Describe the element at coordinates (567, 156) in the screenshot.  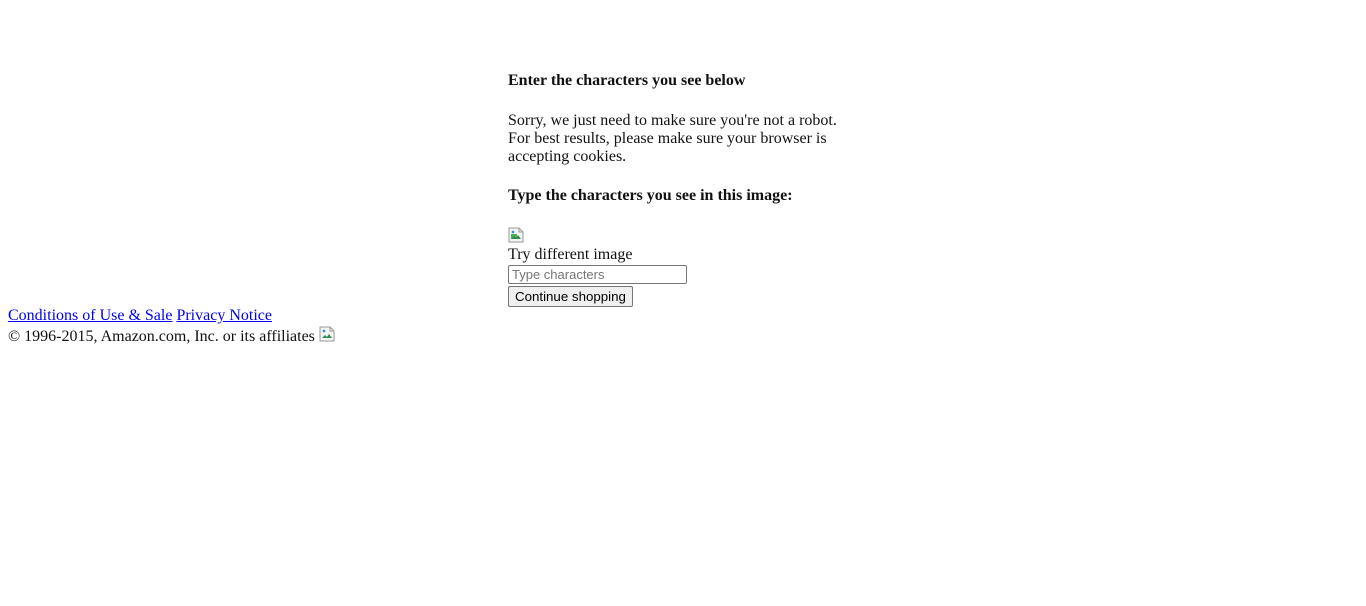
I see `explanation-line-3: accepting cookies.` at that location.